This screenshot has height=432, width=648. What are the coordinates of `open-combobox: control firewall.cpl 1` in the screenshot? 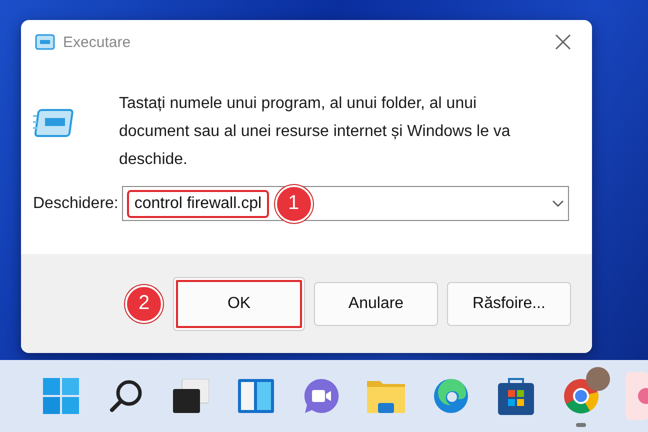 It's located at (345, 203).